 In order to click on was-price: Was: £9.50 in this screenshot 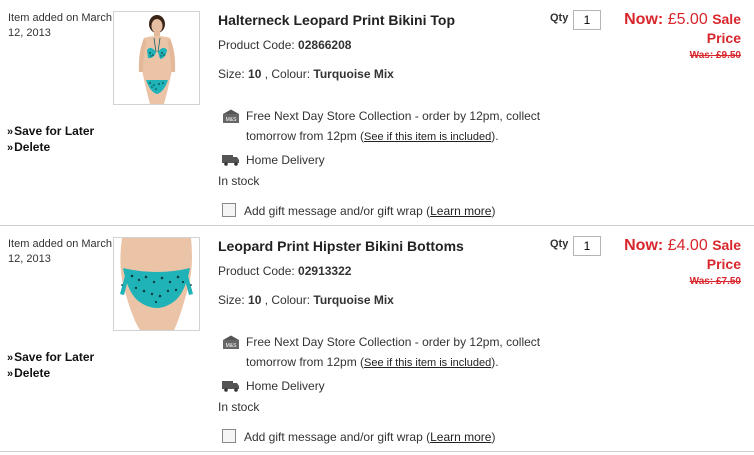, I will do `click(715, 55)`.